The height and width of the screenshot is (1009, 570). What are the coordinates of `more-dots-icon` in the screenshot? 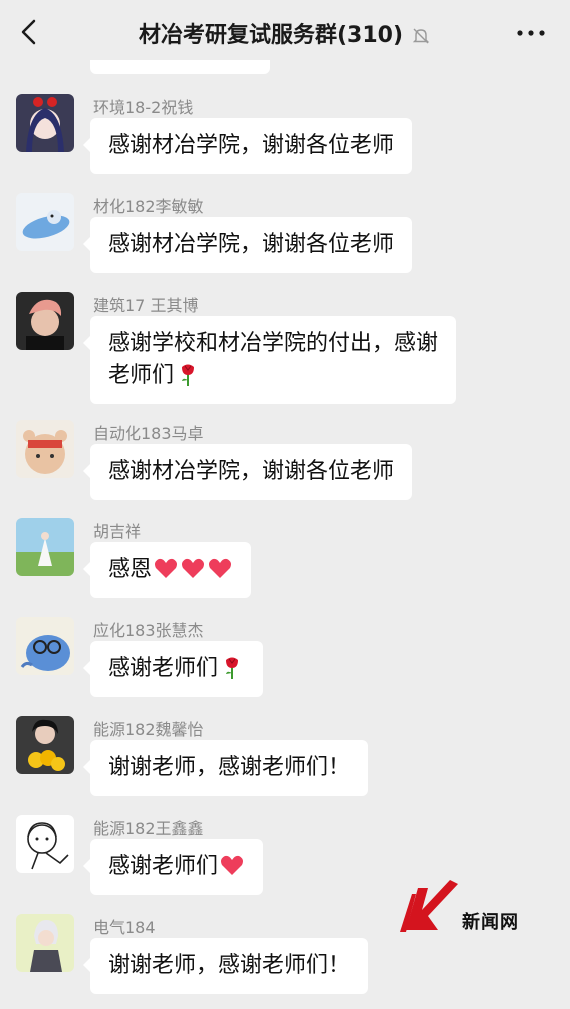 It's located at (531, 33).